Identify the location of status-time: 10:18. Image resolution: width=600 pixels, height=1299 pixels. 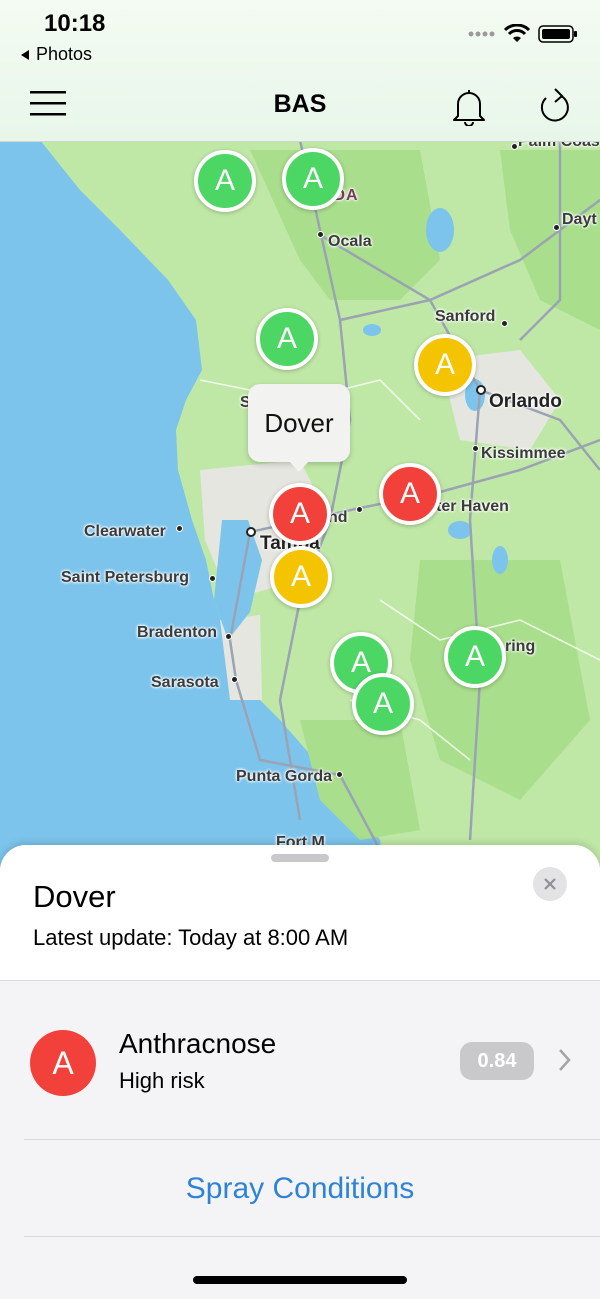
(75, 23).